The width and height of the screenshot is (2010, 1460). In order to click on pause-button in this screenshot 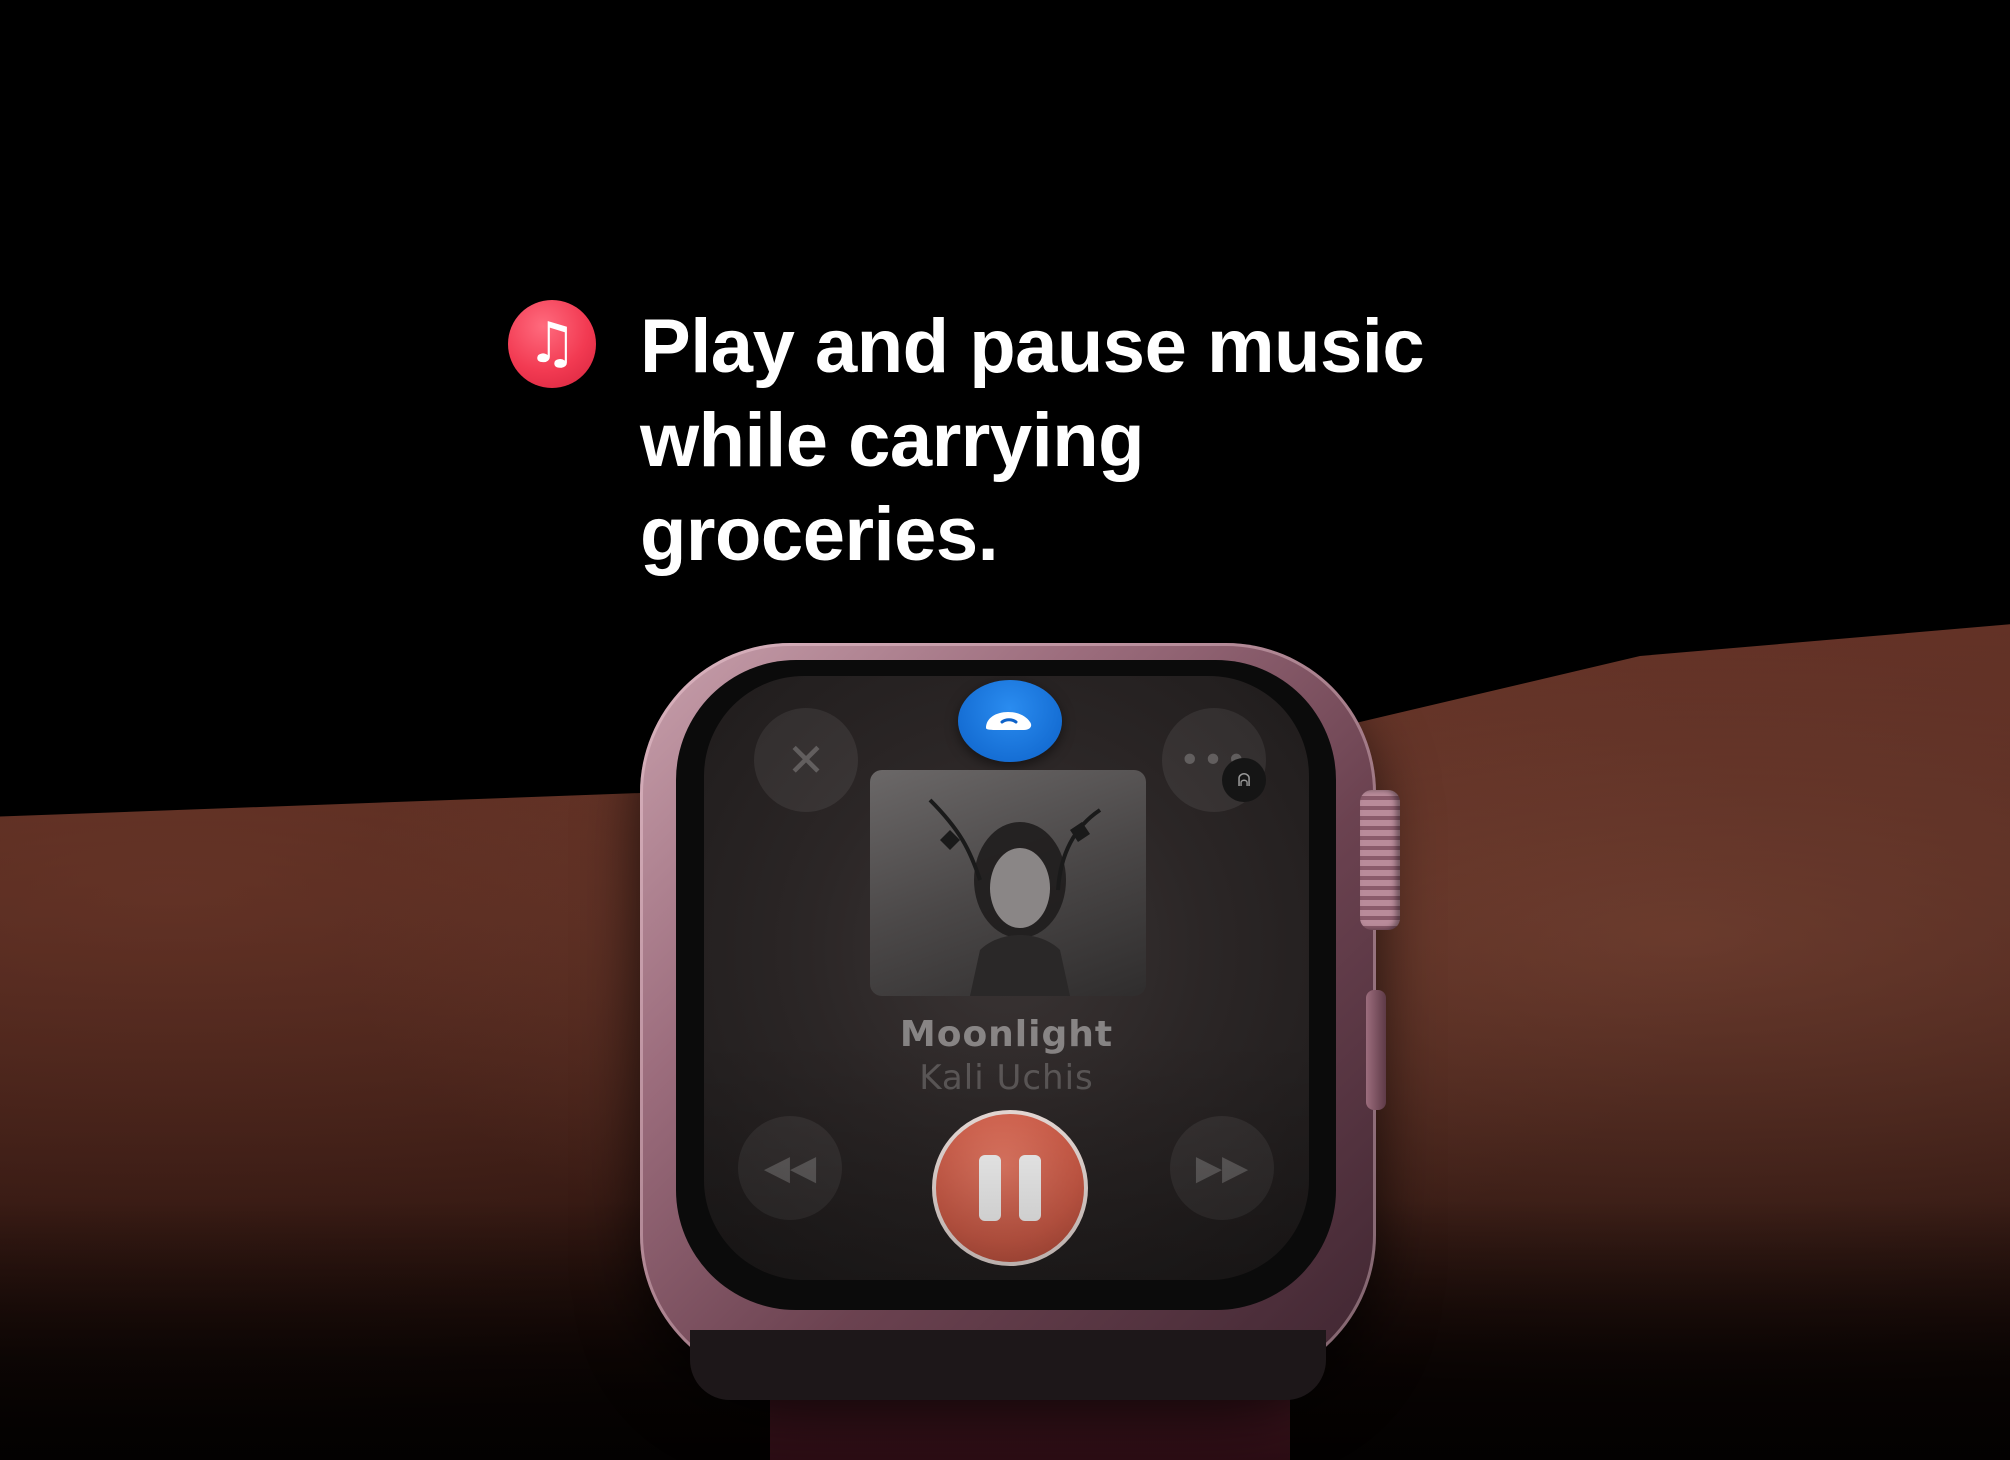, I will do `click(1010, 1188)`.